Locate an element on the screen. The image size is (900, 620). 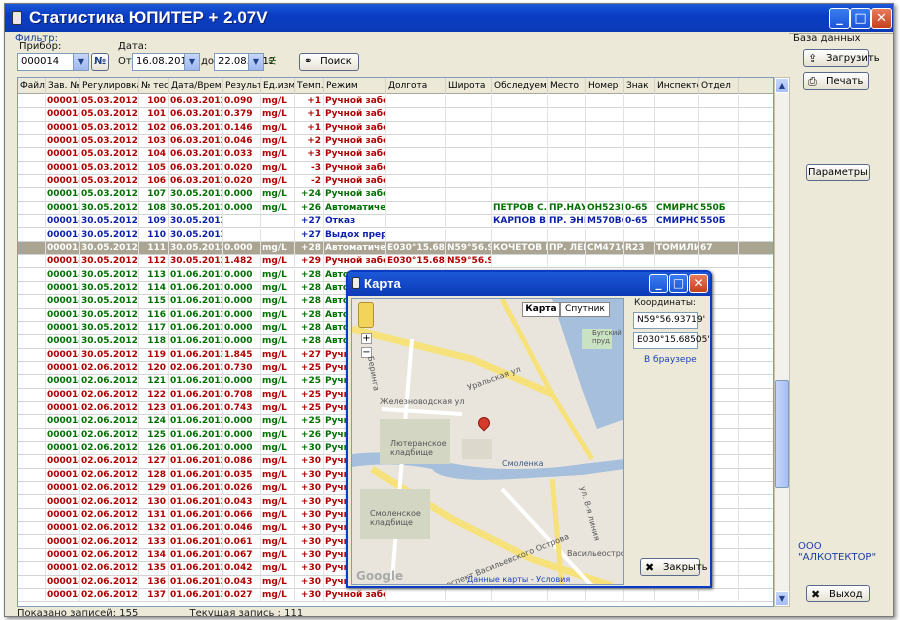
street-view-pegman-icon is located at coordinates (366, 315).